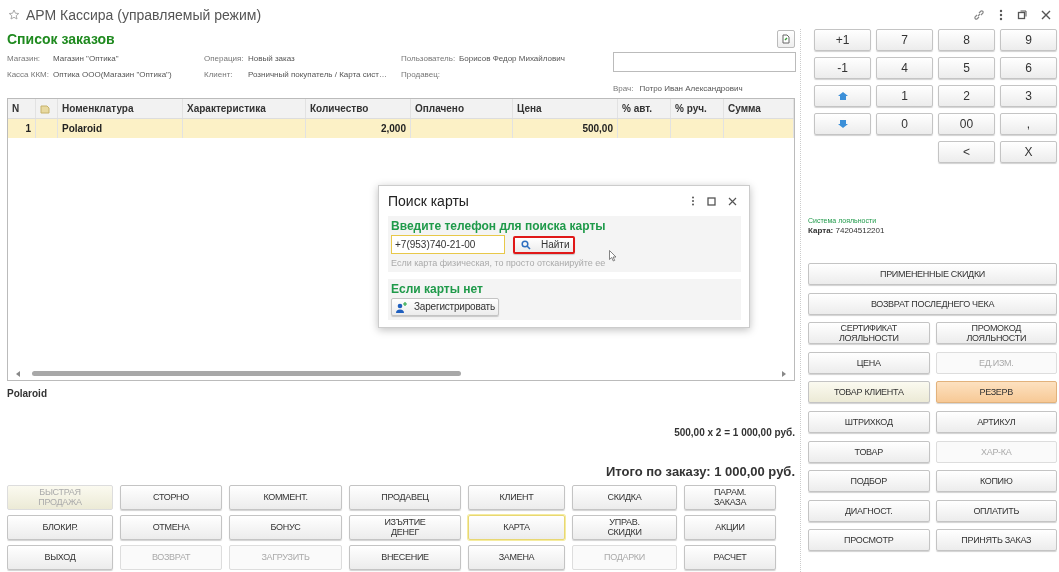 This screenshot has height=572, width=1059. I want to click on keypad-key: 6, so click(1028, 68).